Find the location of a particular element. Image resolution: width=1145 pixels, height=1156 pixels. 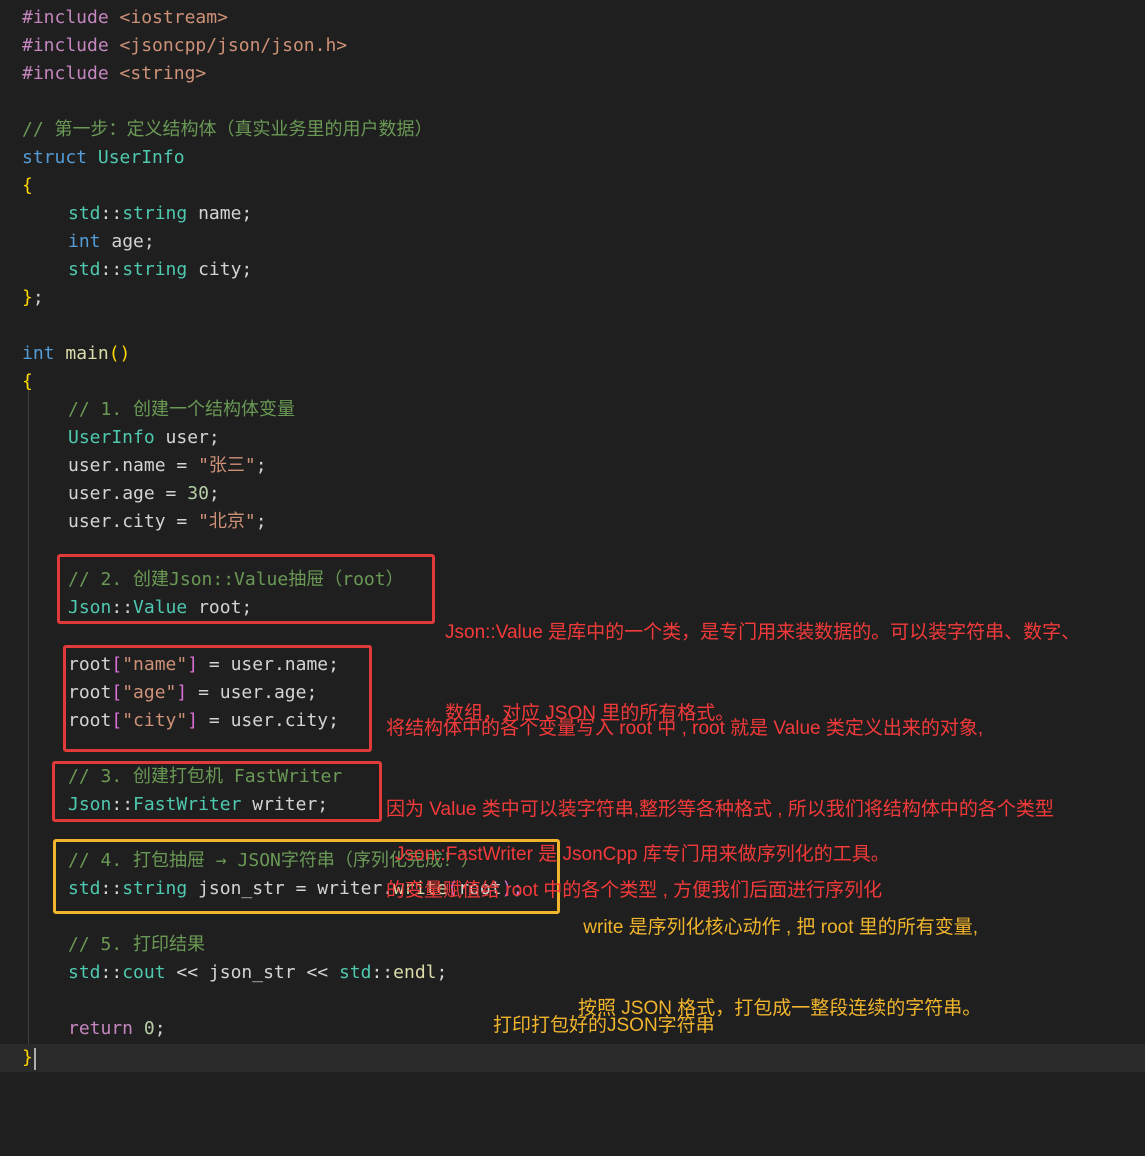

note-line: 打印打包好的JSON字符串 is located at coordinates (604, 1025).